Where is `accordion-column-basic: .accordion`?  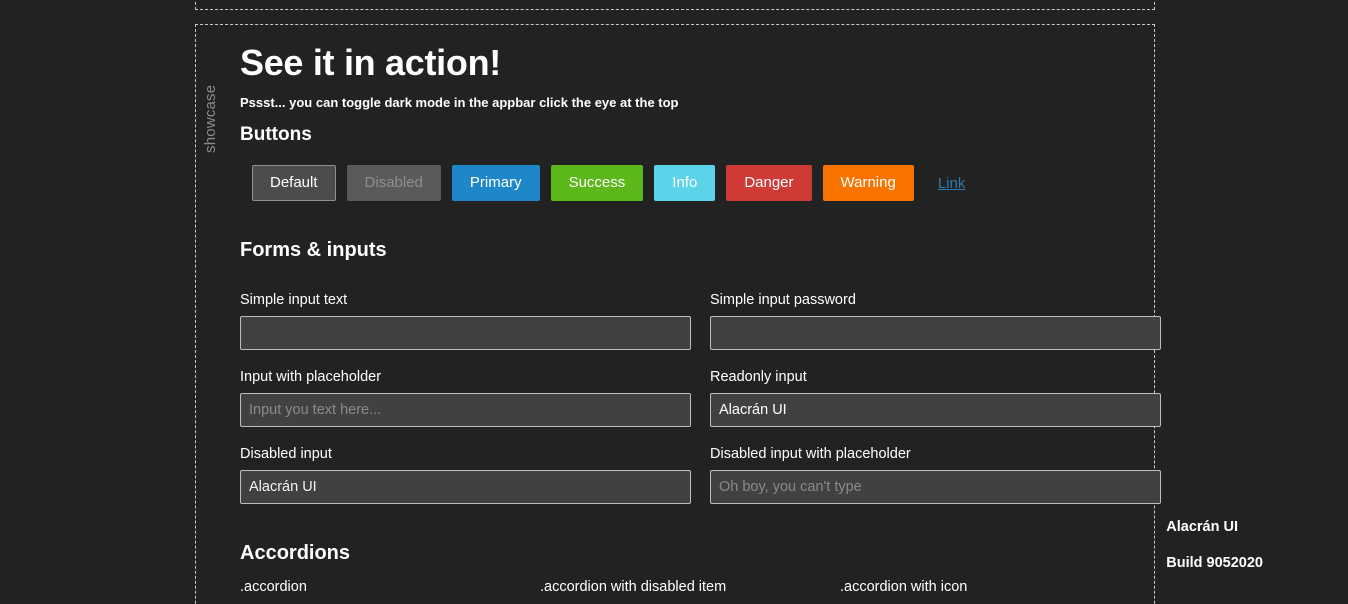
accordion-column-basic: .accordion is located at coordinates (390, 591).